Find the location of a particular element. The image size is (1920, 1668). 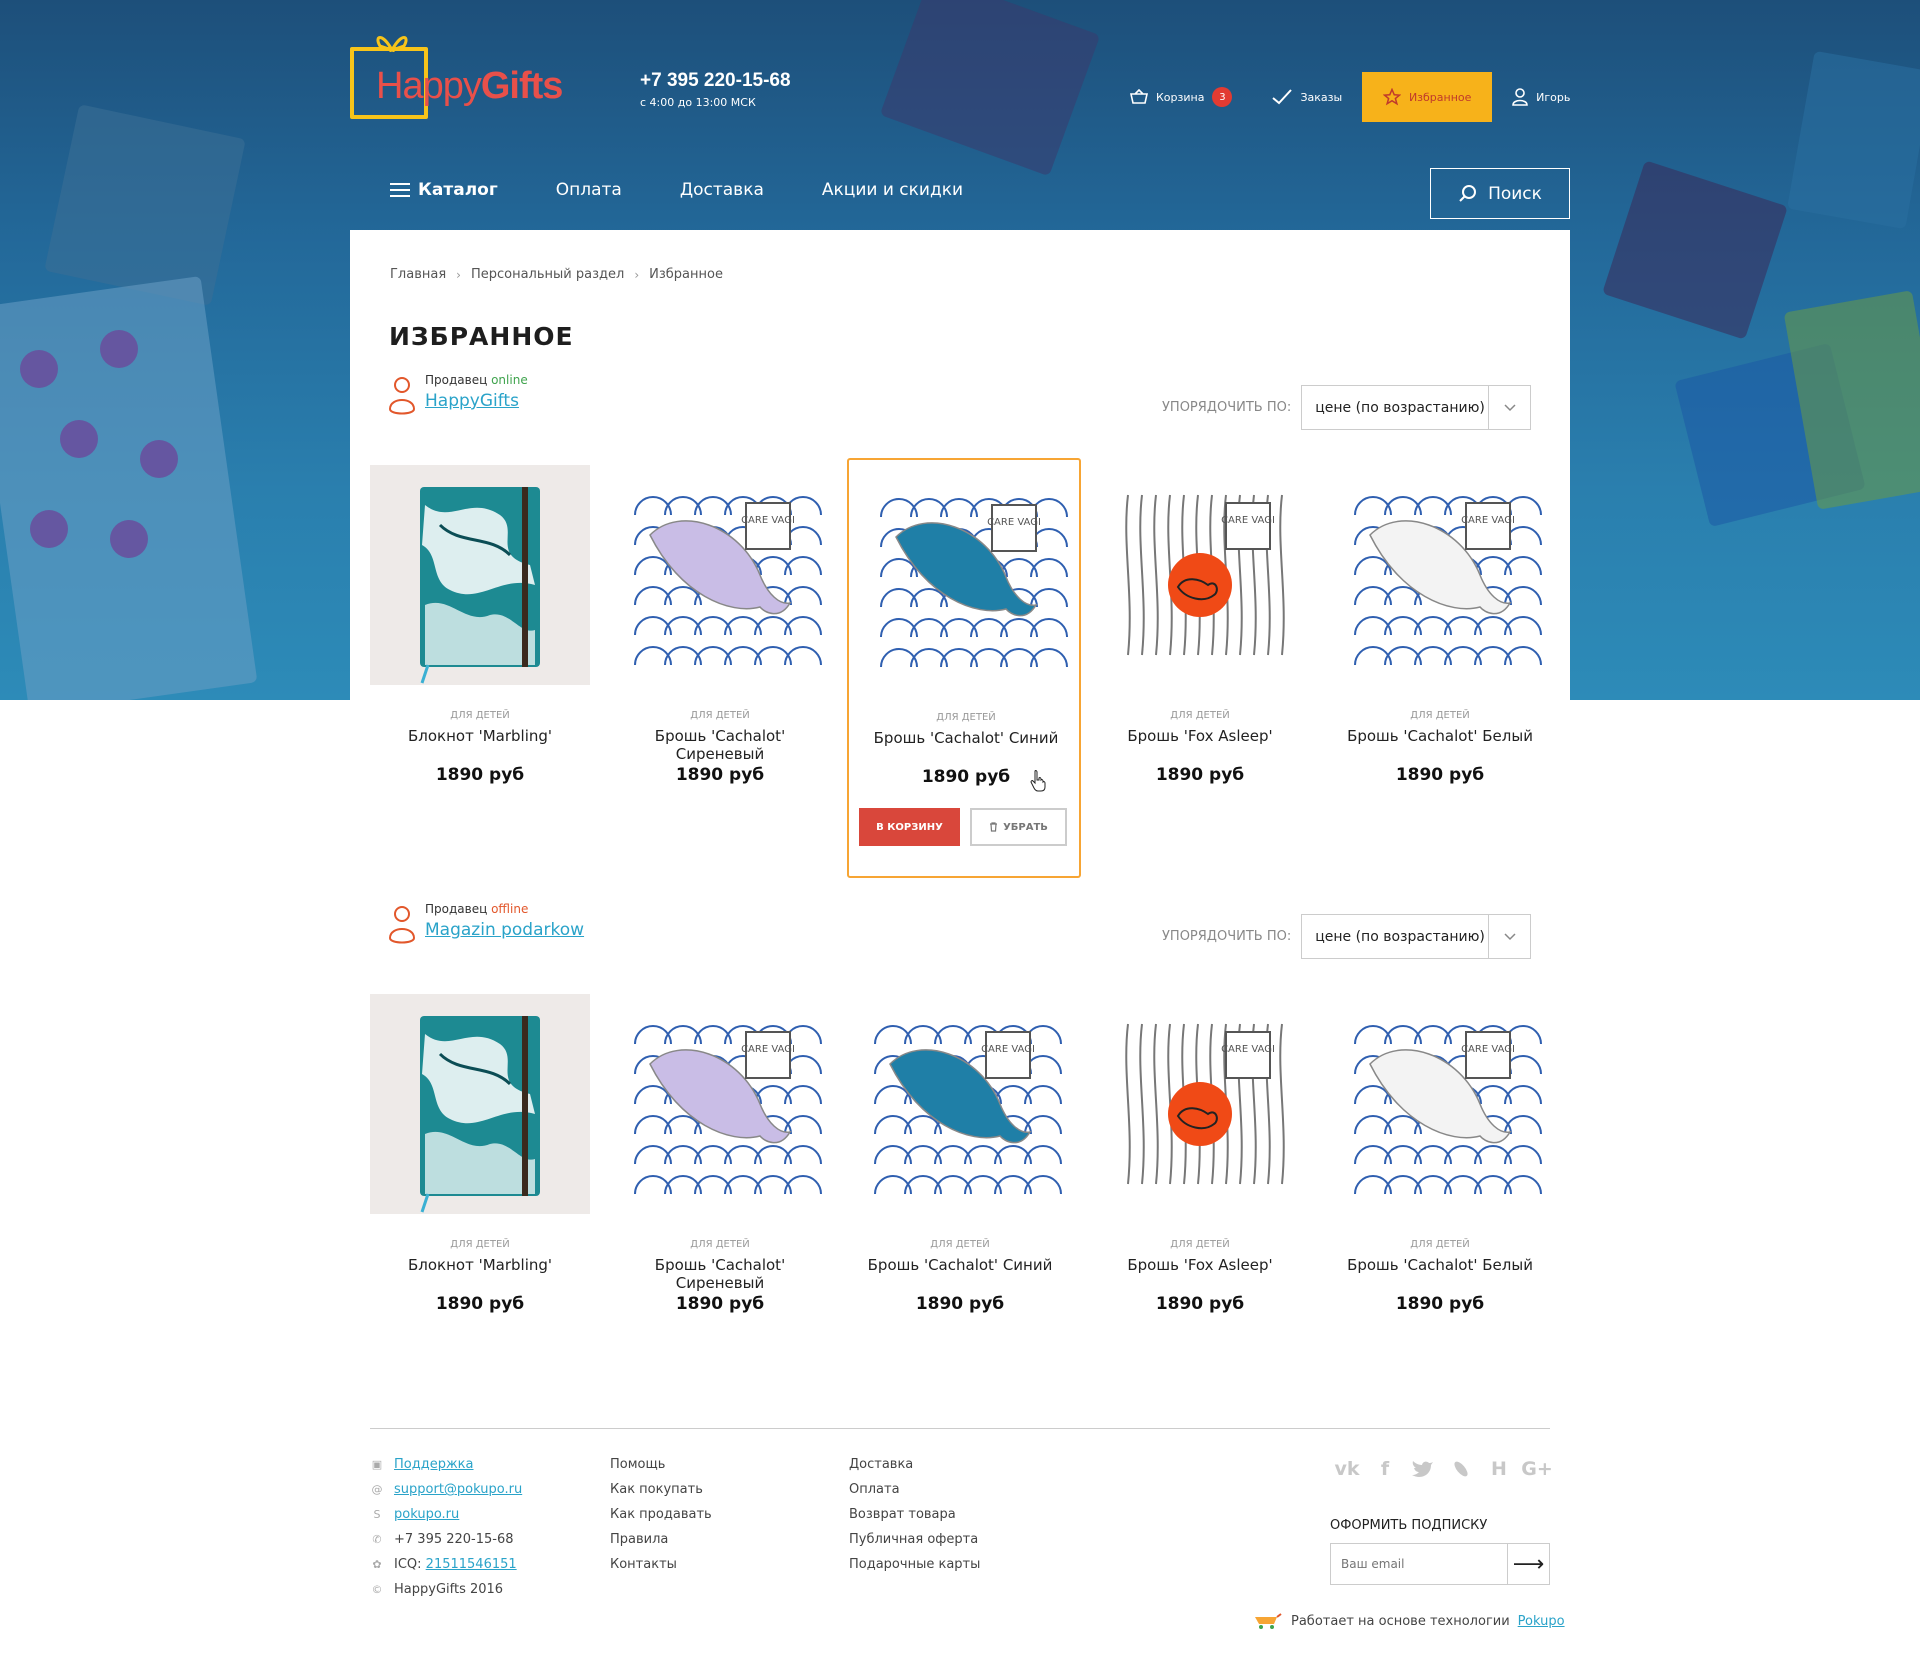

twitter-icon is located at coordinates (1423, 1469).